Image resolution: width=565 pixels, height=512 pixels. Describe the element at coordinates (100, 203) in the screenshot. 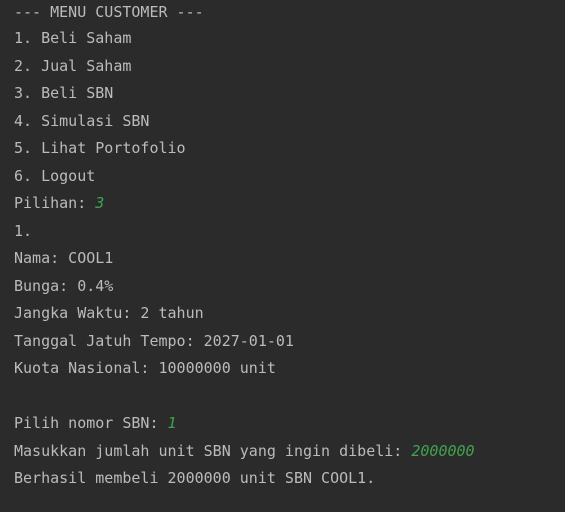

I see `choice-input-value: 3` at that location.